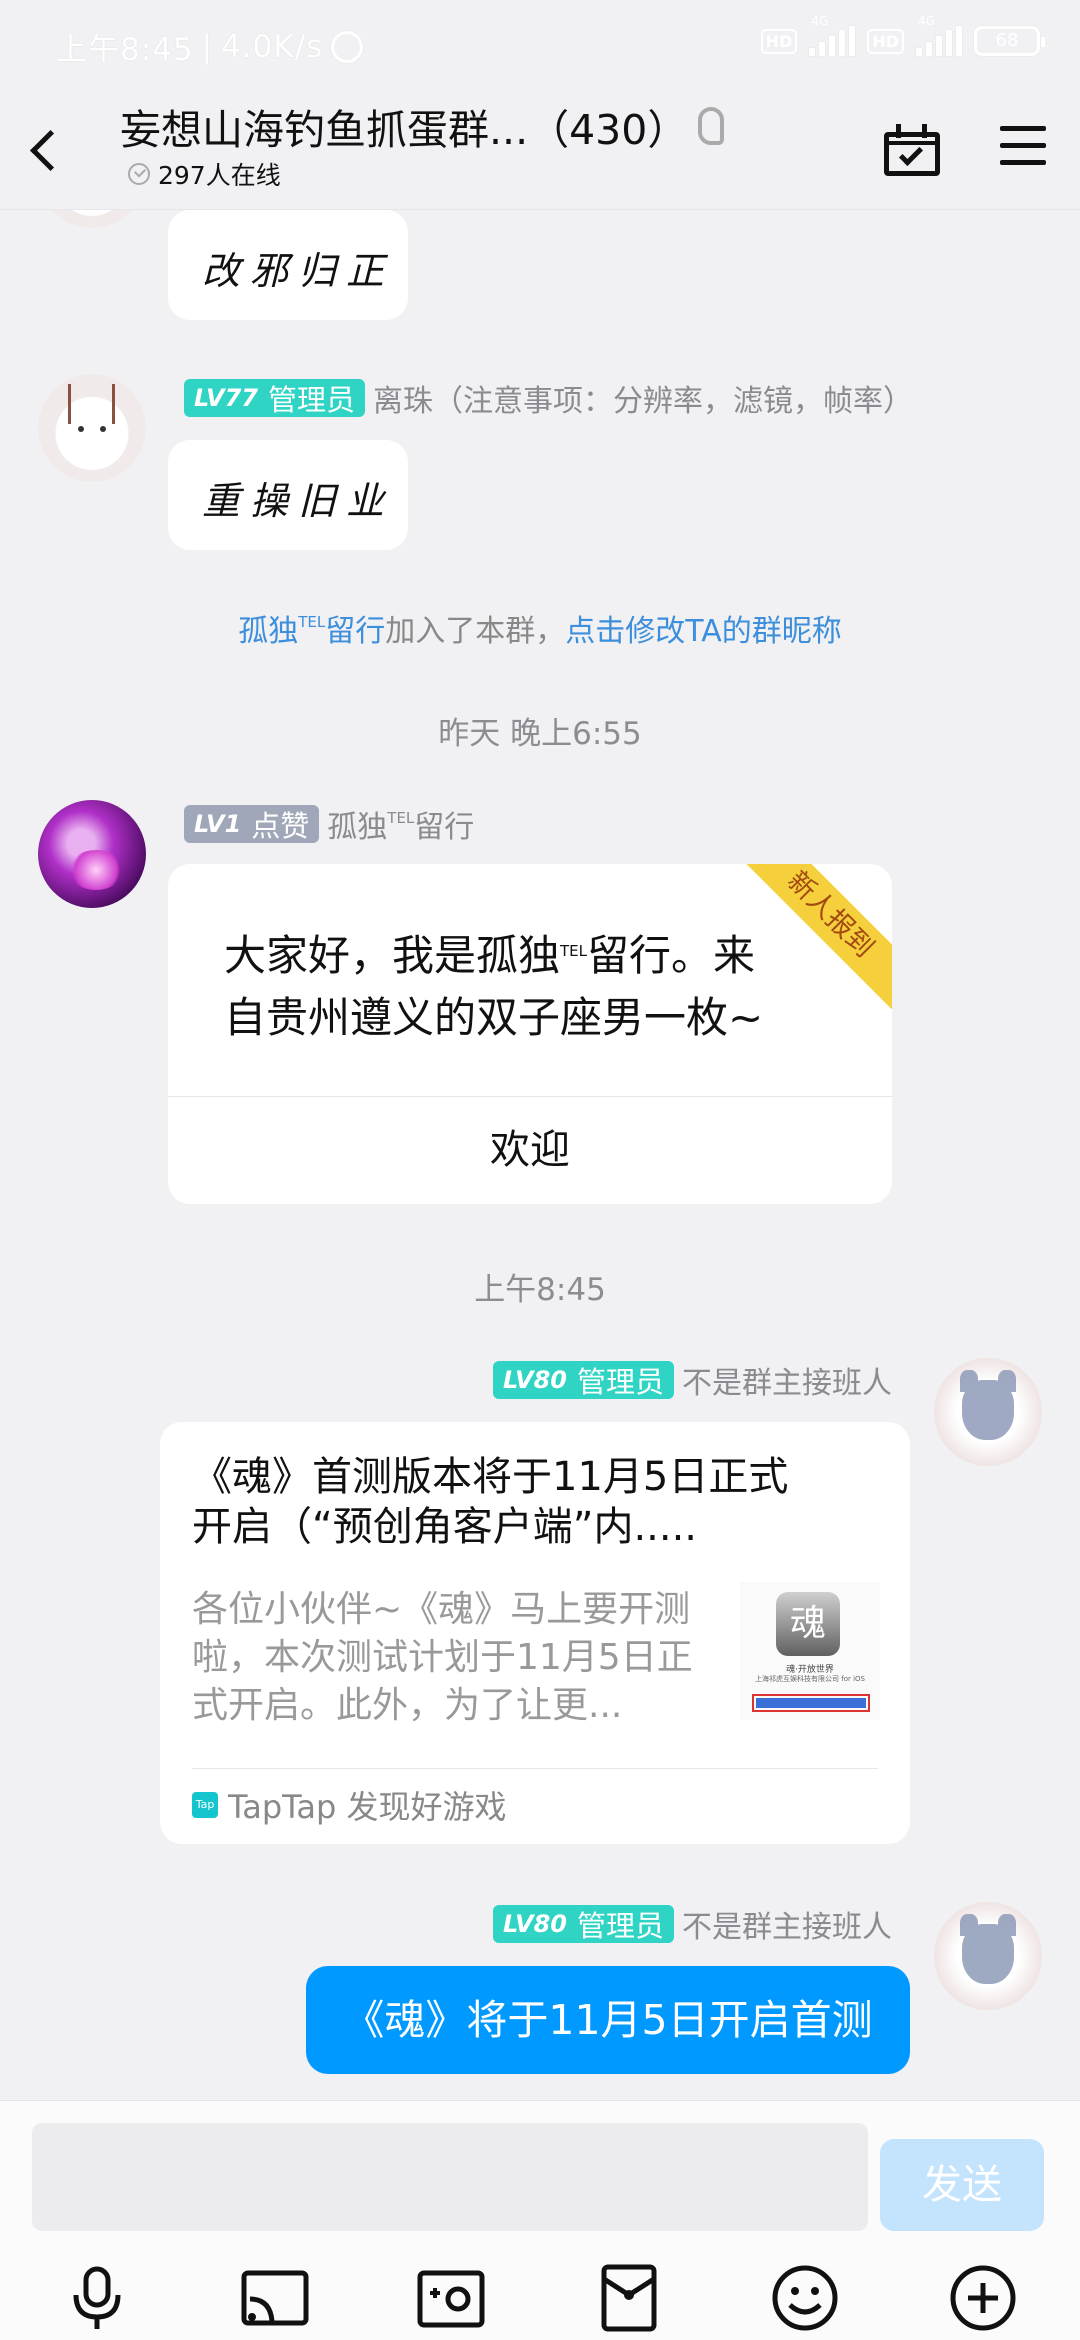  I want to click on taptap-icon: Tap, so click(205, 1805).